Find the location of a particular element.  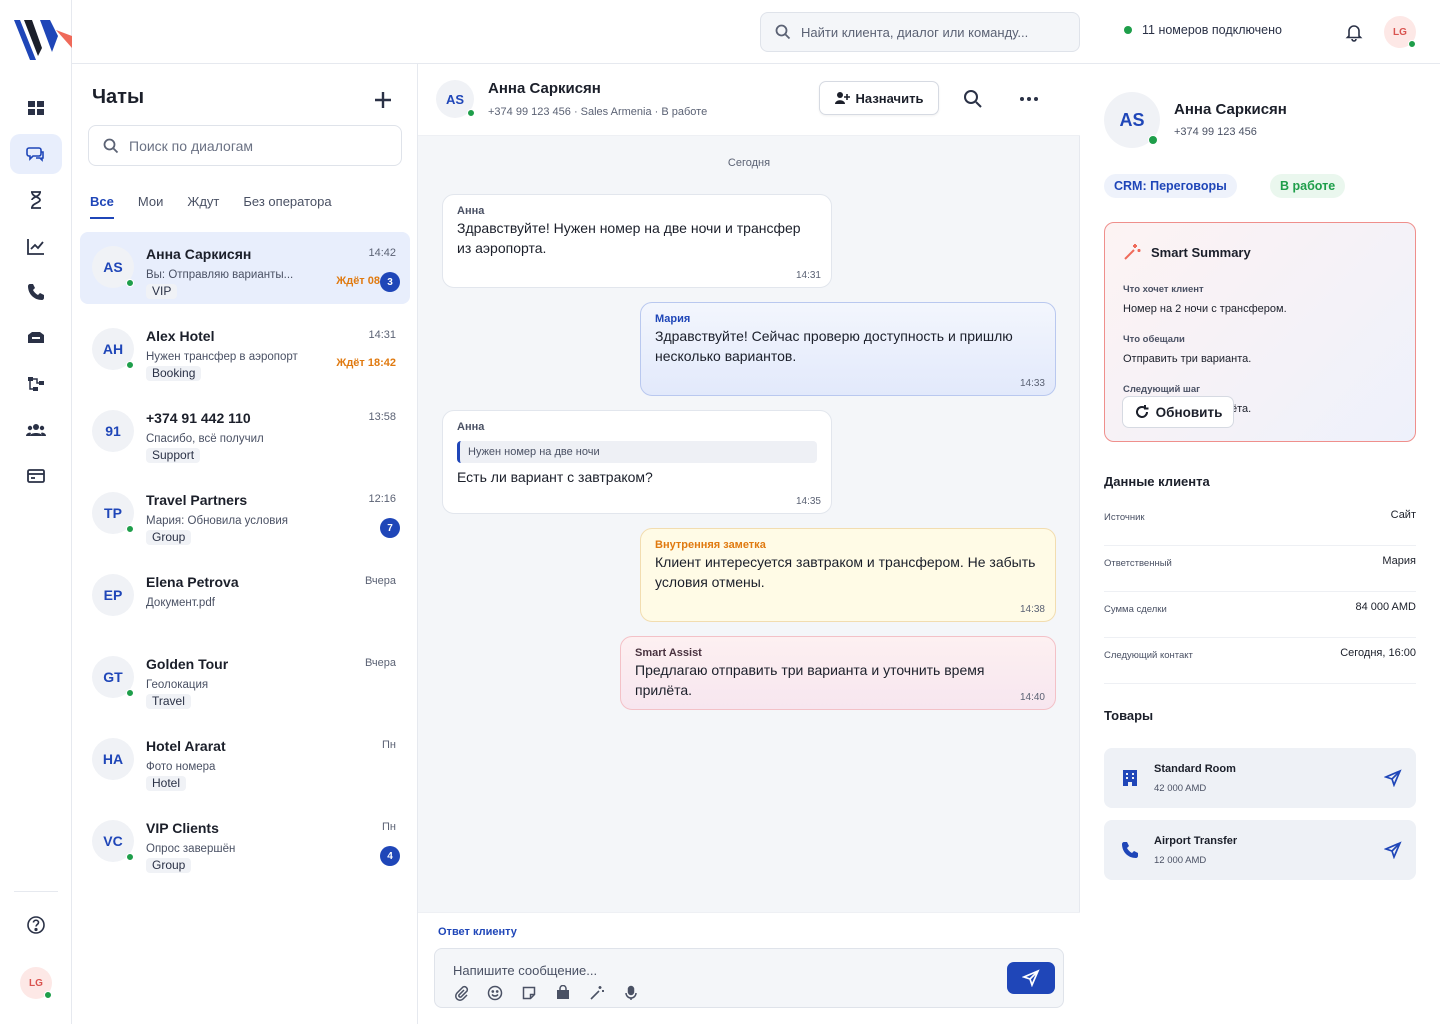

filter-mine: Мои is located at coordinates (150, 206).